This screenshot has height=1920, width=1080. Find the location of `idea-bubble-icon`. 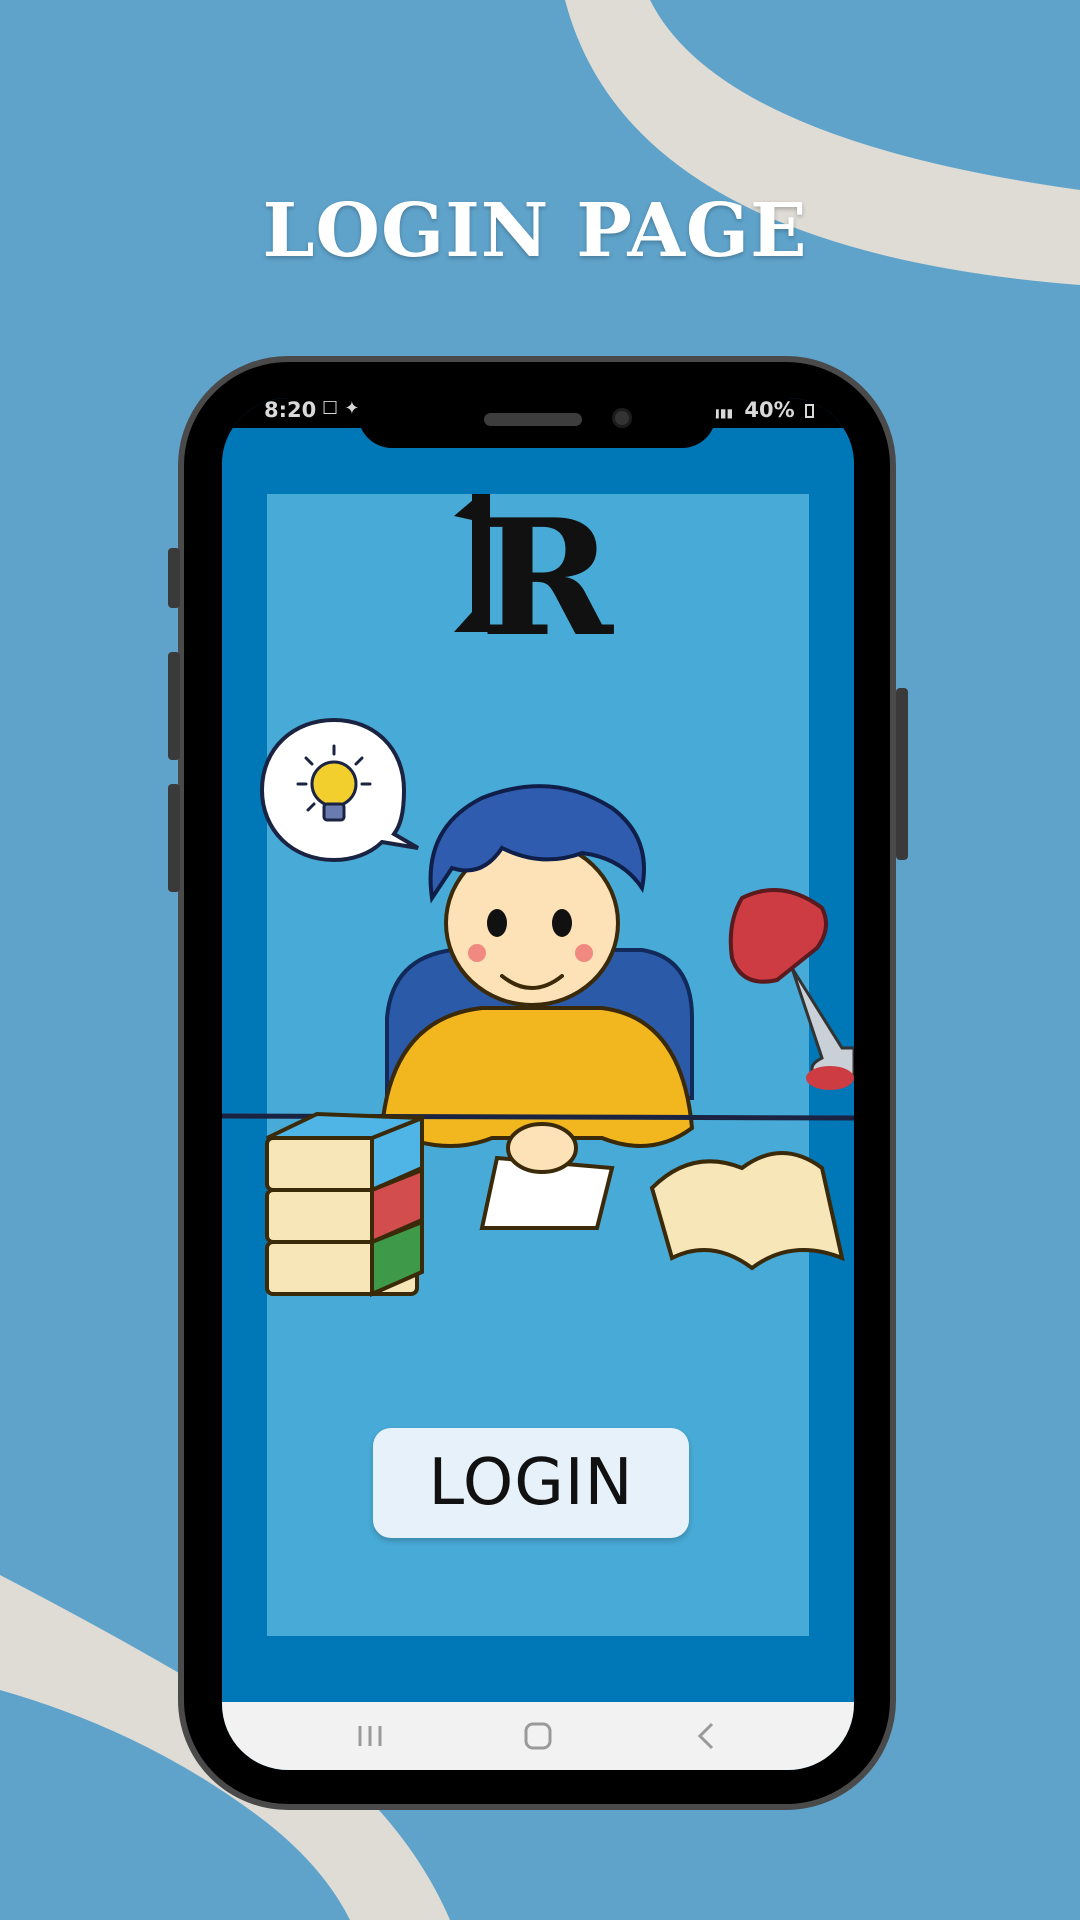

idea-bubble-icon is located at coordinates (339, 790).